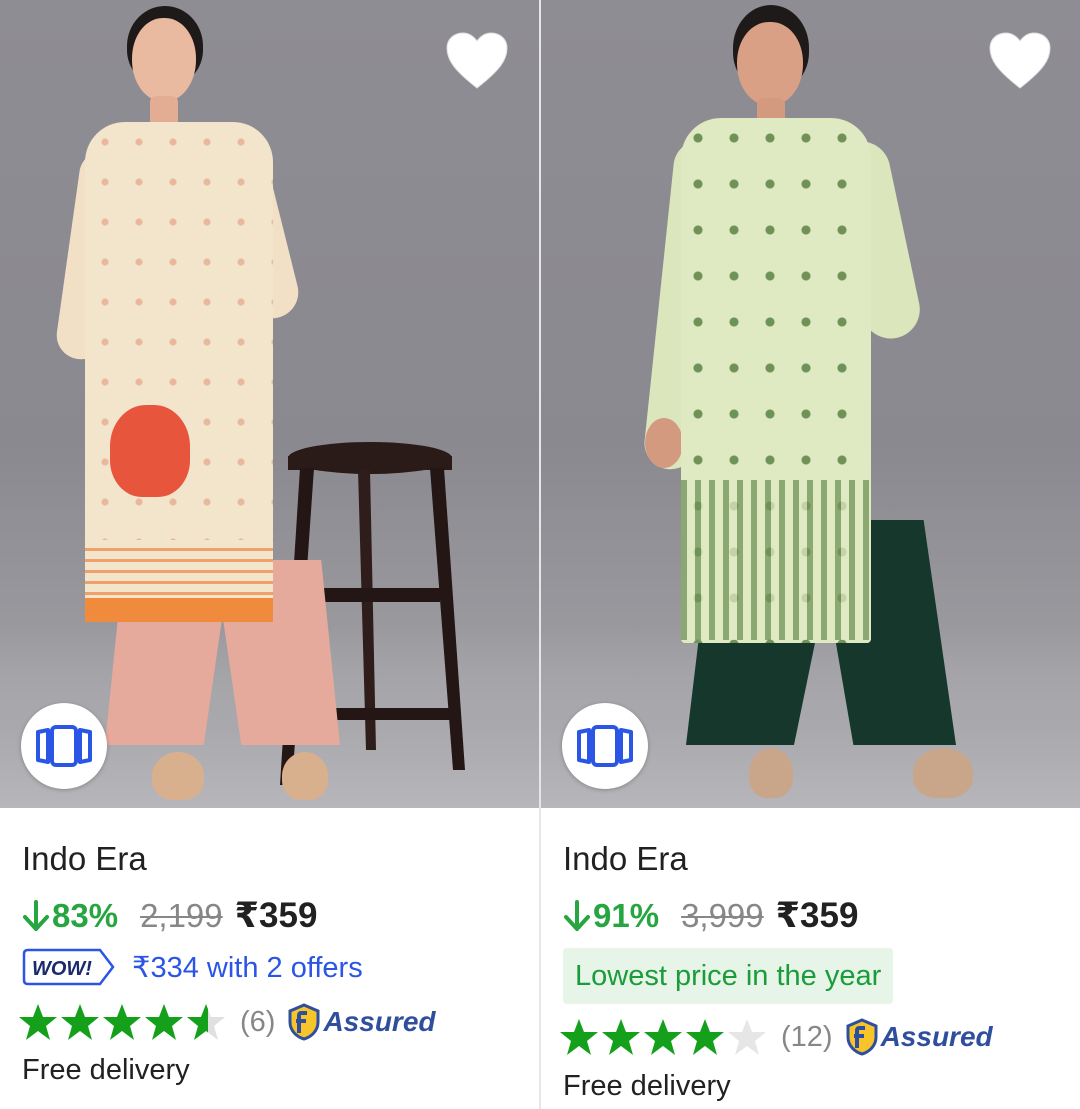 This screenshot has width=1080, height=1109. I want to click on wow-badge: WOW!, so click(68, 967).